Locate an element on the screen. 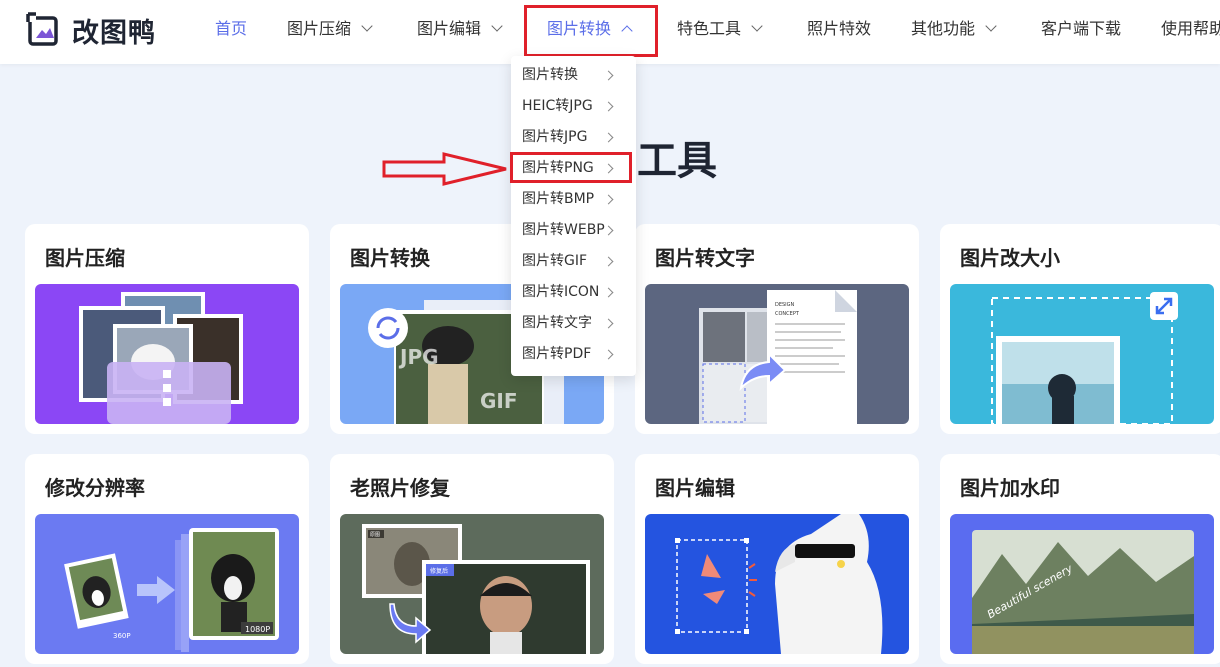 The height and width of the screenshot is (667, 1220). dropdown-item-label: 图片转GIF is located at coordinates (555, 261).